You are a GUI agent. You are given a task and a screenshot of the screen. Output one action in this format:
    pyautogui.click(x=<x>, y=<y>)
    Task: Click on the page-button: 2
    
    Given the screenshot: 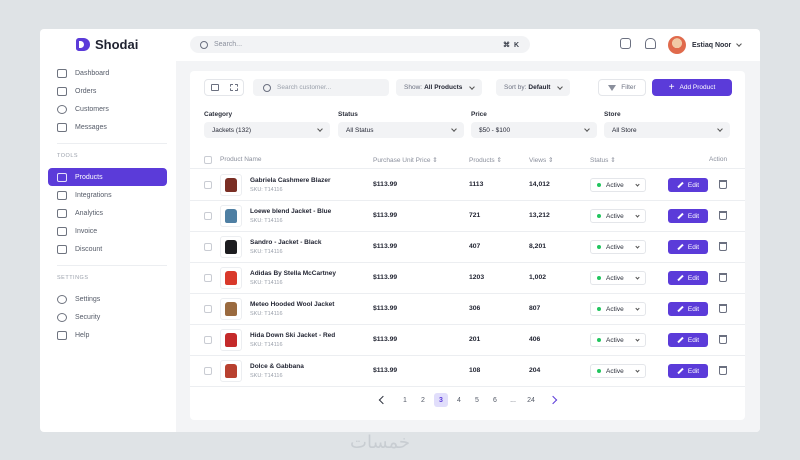 What is the action you would take?
    pyautogui.click(x=423, y=400)
    